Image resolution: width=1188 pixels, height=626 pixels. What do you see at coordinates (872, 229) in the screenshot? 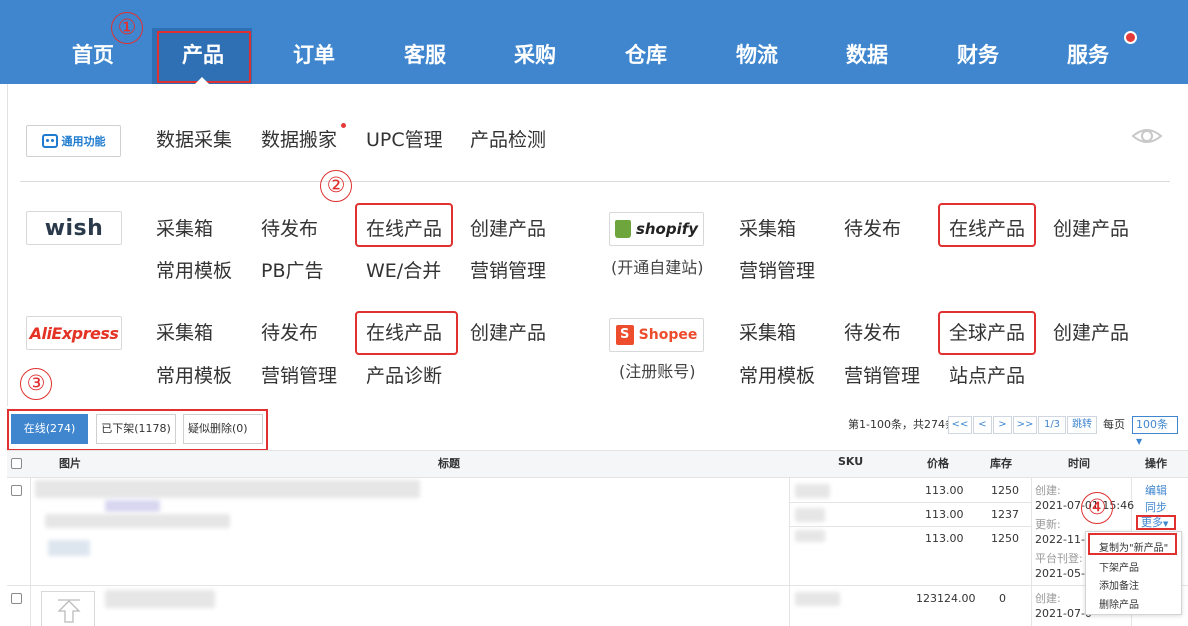
I see `shopify-pending: 待发布` at bounding box center [872, 229].